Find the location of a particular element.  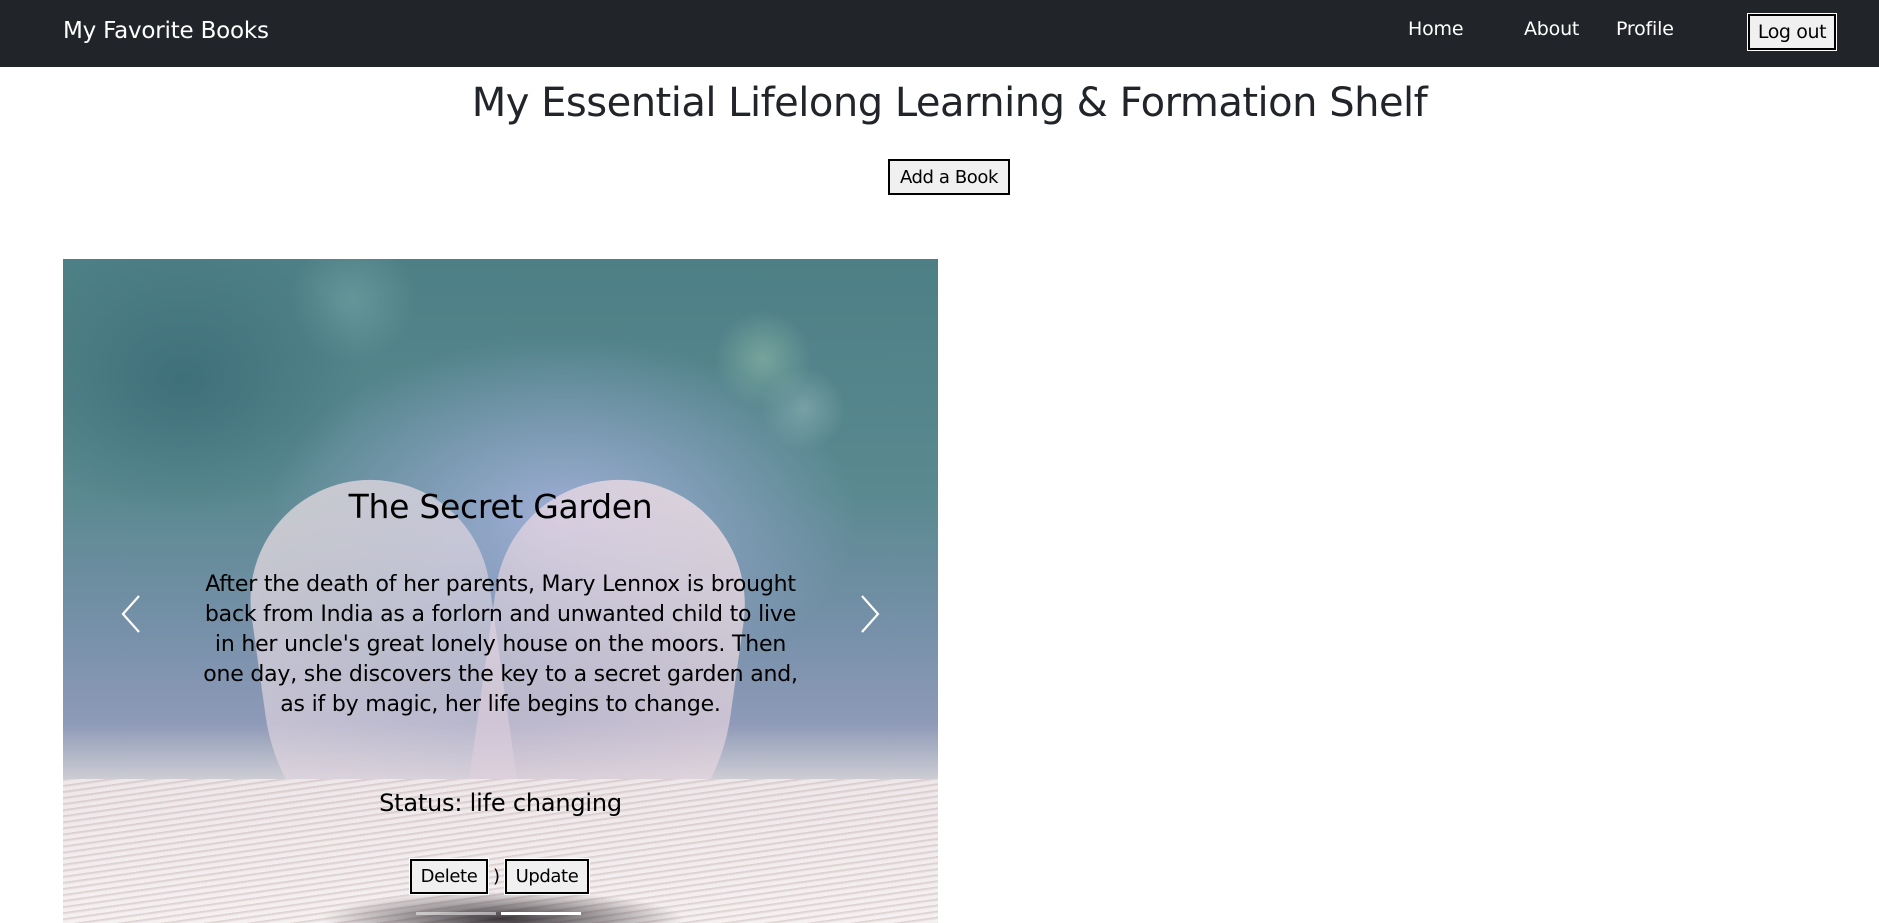

nav-link-about: About is located at coordinates (1551, 29).